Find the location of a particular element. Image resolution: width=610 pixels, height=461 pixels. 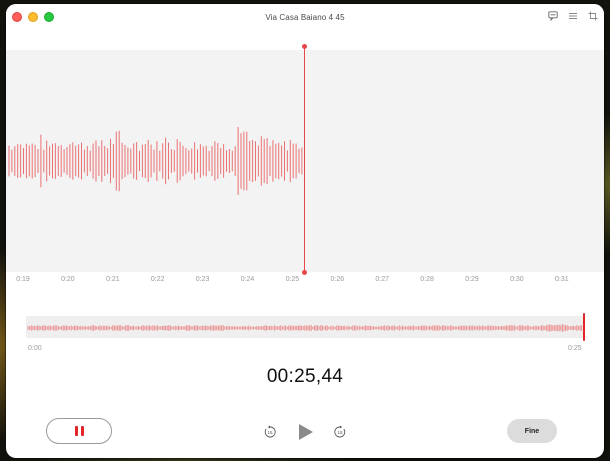

skip-forward-15-button: 15 is located at coordinates (340, 432).